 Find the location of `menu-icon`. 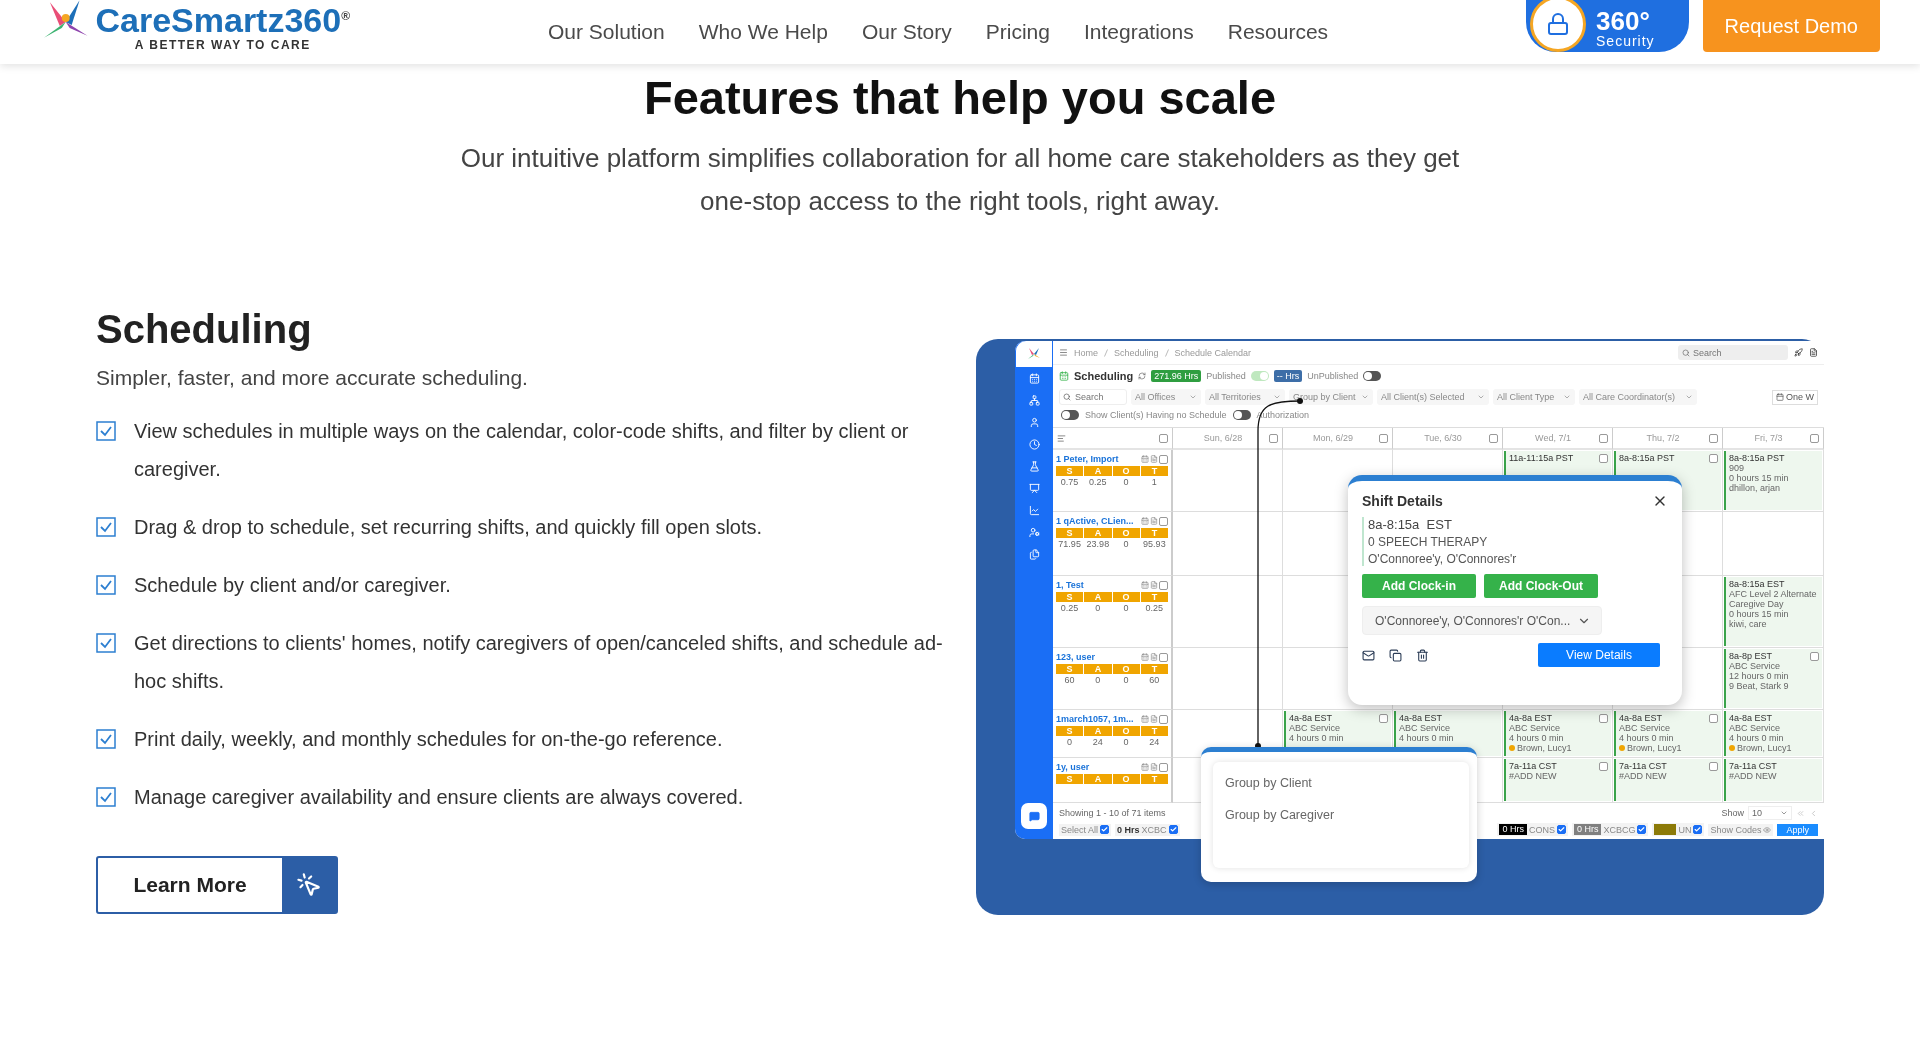

menu-icon is located at coordinates (1063, 352).